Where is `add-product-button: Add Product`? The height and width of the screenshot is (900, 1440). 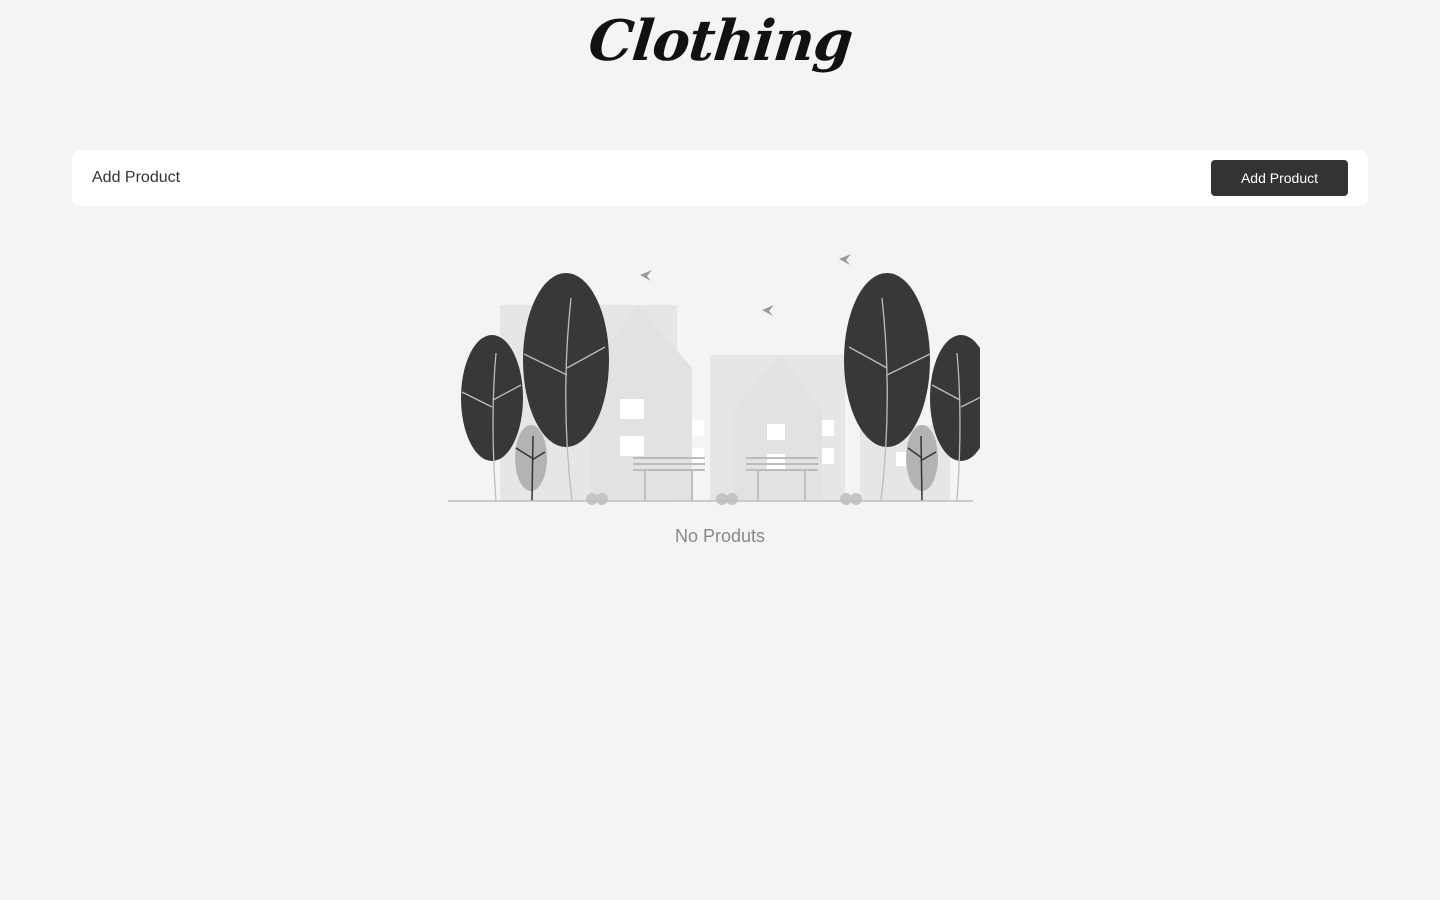 add-product-button: Add Product is located at coordinates (1279, 178).